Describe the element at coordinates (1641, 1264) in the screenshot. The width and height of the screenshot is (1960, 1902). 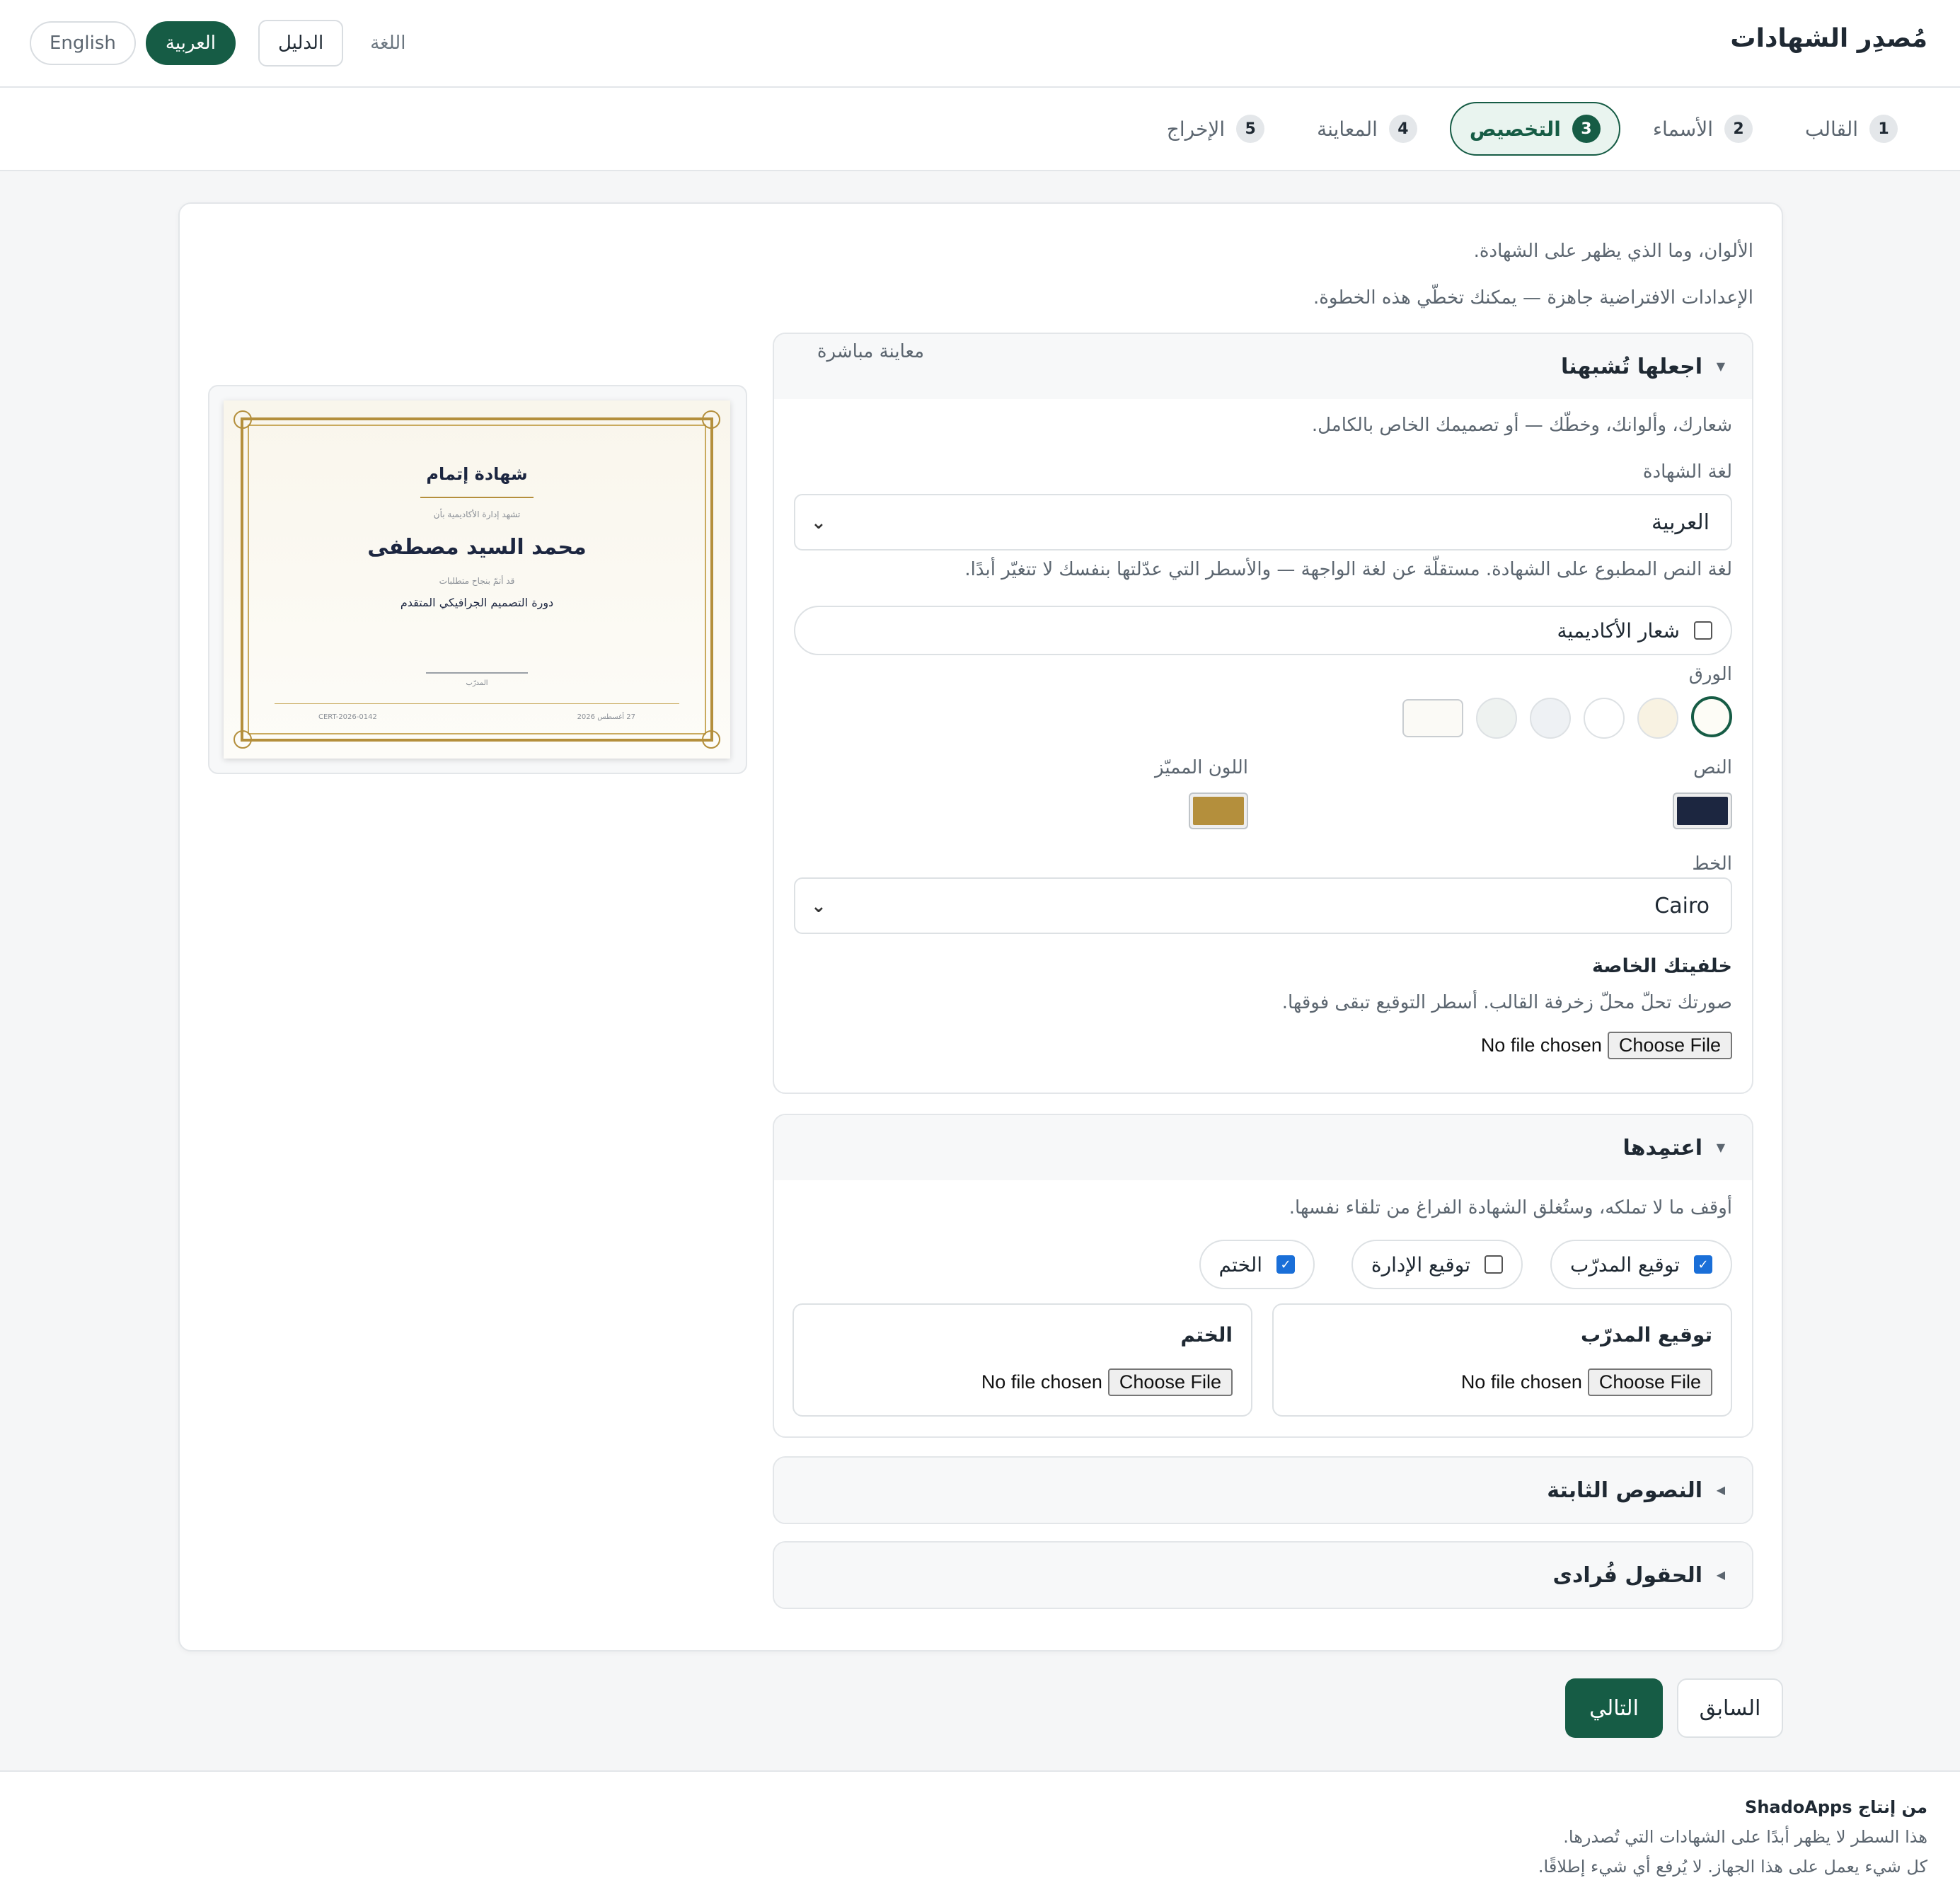
I see `chip-trainer-signature: ✓ توقيع المدرّب` at that location.